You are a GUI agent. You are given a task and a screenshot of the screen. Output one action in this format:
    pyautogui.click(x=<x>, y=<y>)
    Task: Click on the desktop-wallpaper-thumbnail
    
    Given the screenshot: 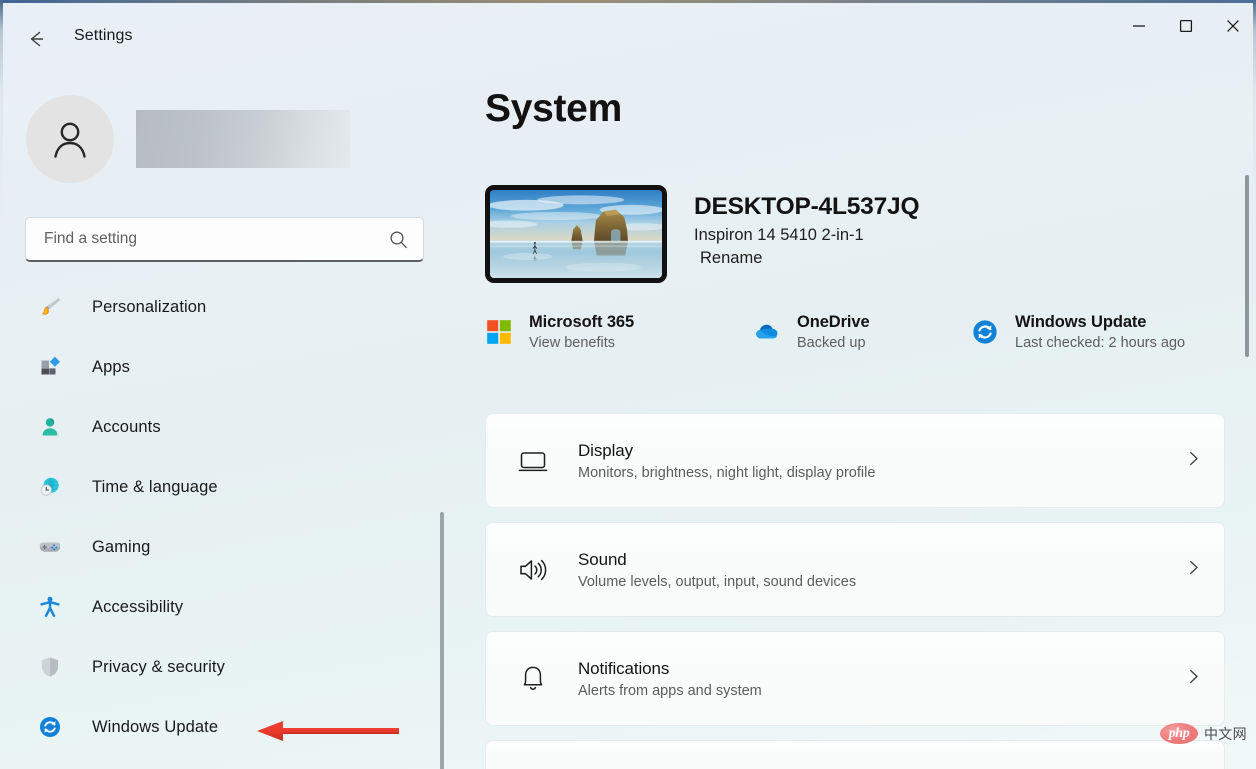 What is the action you would take?
    pyautogui.click(x=576, y=234)
    